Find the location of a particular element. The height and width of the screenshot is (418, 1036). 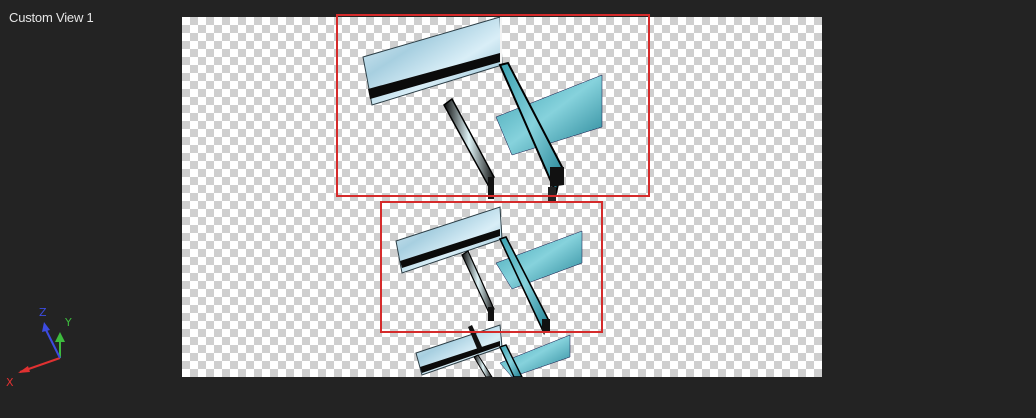

z-axis-line is located at coordinates (53, 344).